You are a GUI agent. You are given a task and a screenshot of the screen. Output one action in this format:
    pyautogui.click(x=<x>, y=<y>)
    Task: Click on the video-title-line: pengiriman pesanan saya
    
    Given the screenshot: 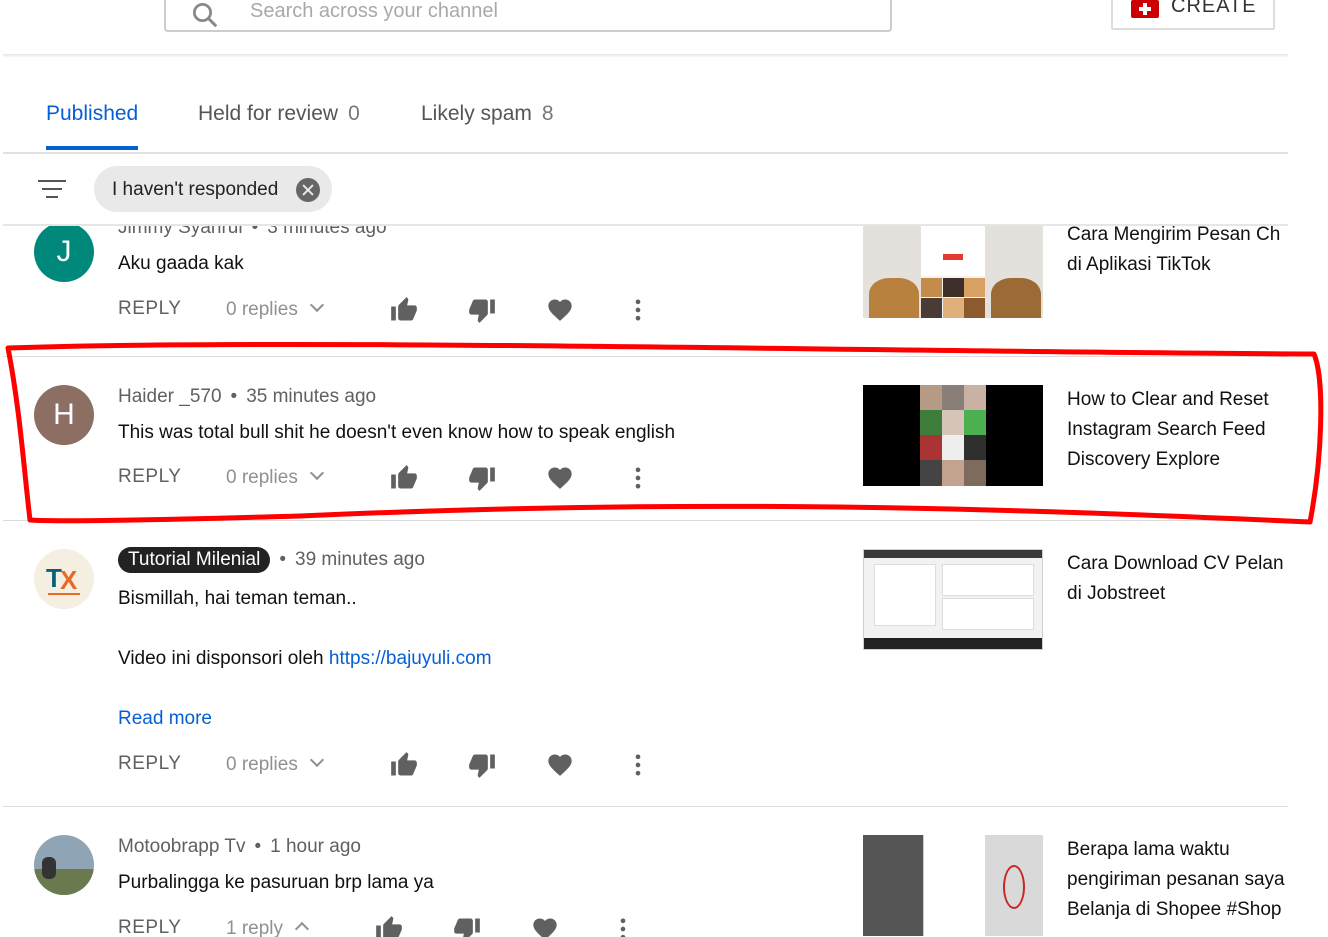 What is the action you would take?
    pyautogui.click(x=1176, y=879)
    